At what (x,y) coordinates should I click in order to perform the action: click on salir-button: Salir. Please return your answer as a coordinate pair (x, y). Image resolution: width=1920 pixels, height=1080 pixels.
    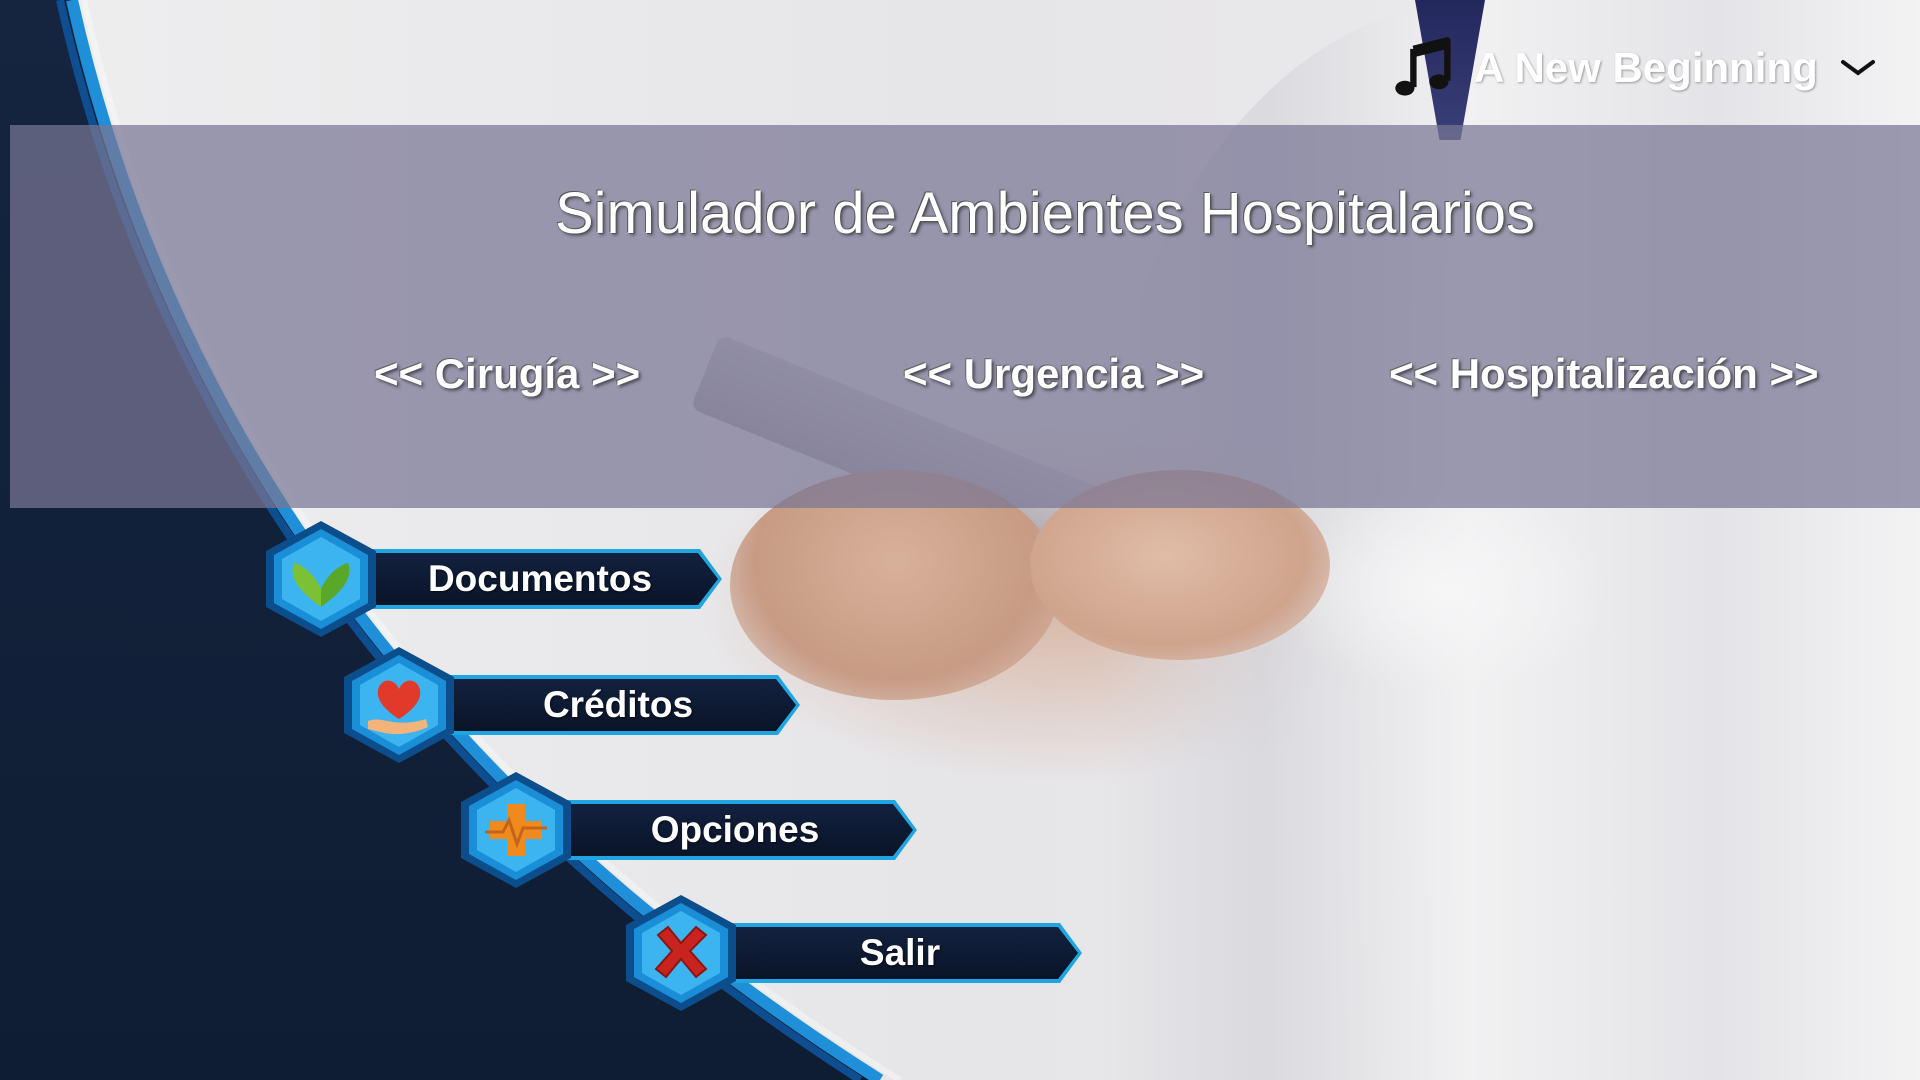
    Looking at the image, I should click on (852, 953).